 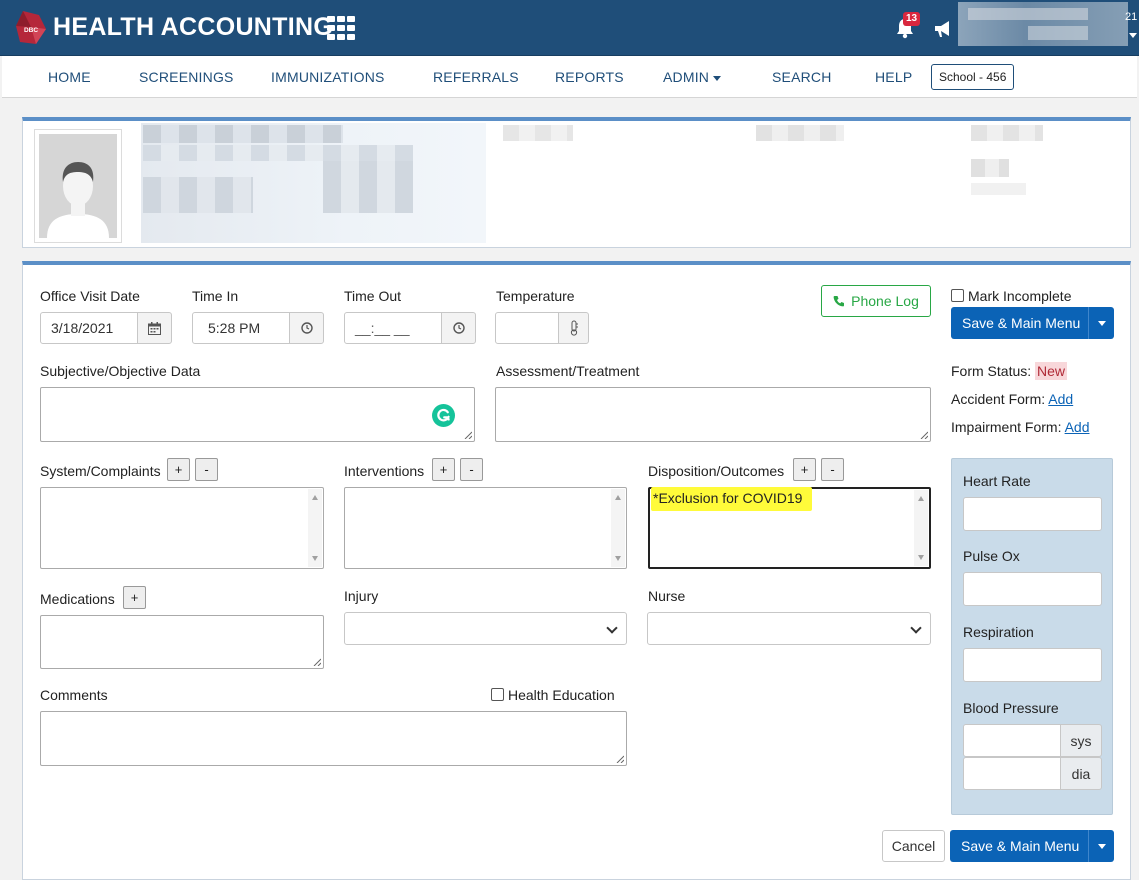 I want to click on subjective-objective-textarea, so click(x=257, y=414).